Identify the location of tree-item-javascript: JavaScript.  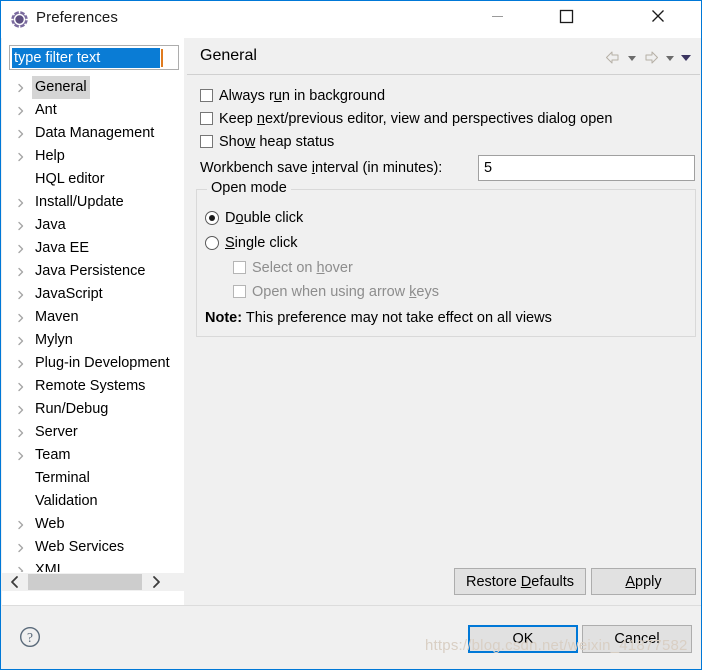
(93, 294).